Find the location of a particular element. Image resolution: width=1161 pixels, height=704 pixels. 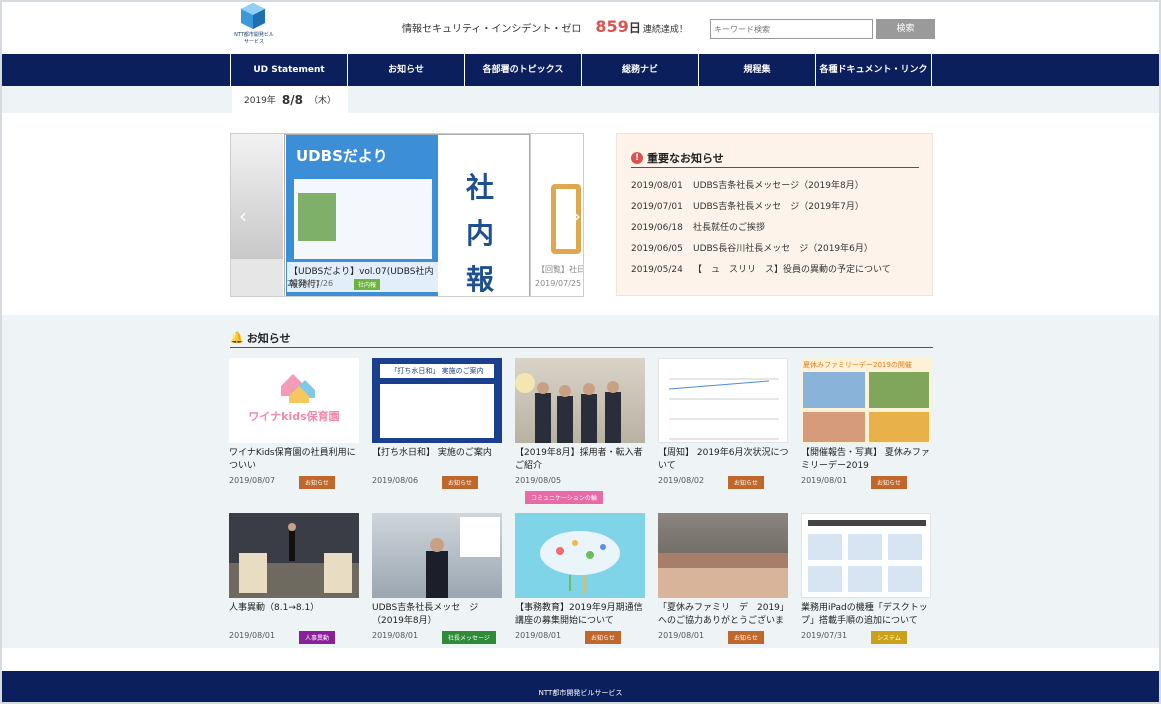

news-date: 2019/08/06 is located at coordinates (395, 480).